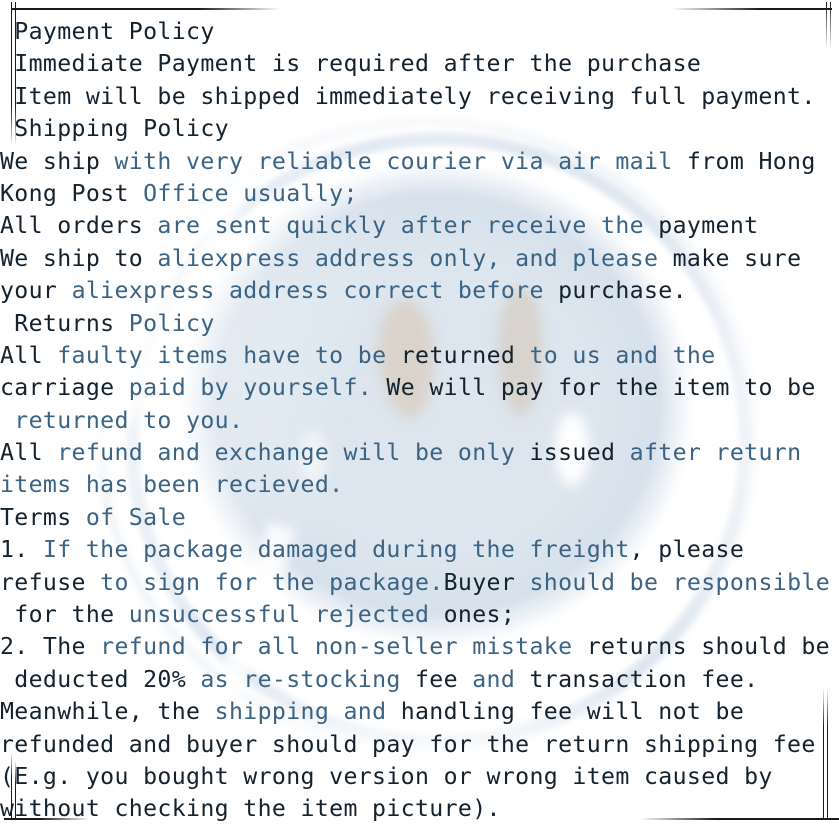  Describe the element at coordinates (107, 712) in the screenshot. I see `policy-text-run: Meanwhile, the` at that location.